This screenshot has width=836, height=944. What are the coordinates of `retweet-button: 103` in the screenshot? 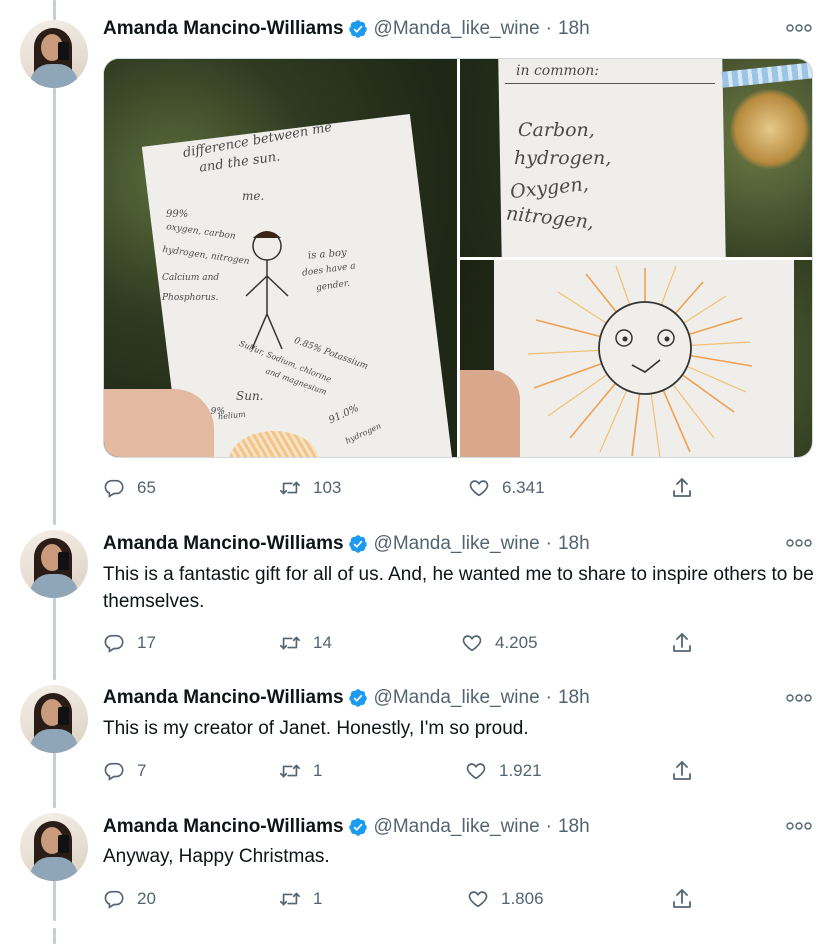 It's located at (310, 488).